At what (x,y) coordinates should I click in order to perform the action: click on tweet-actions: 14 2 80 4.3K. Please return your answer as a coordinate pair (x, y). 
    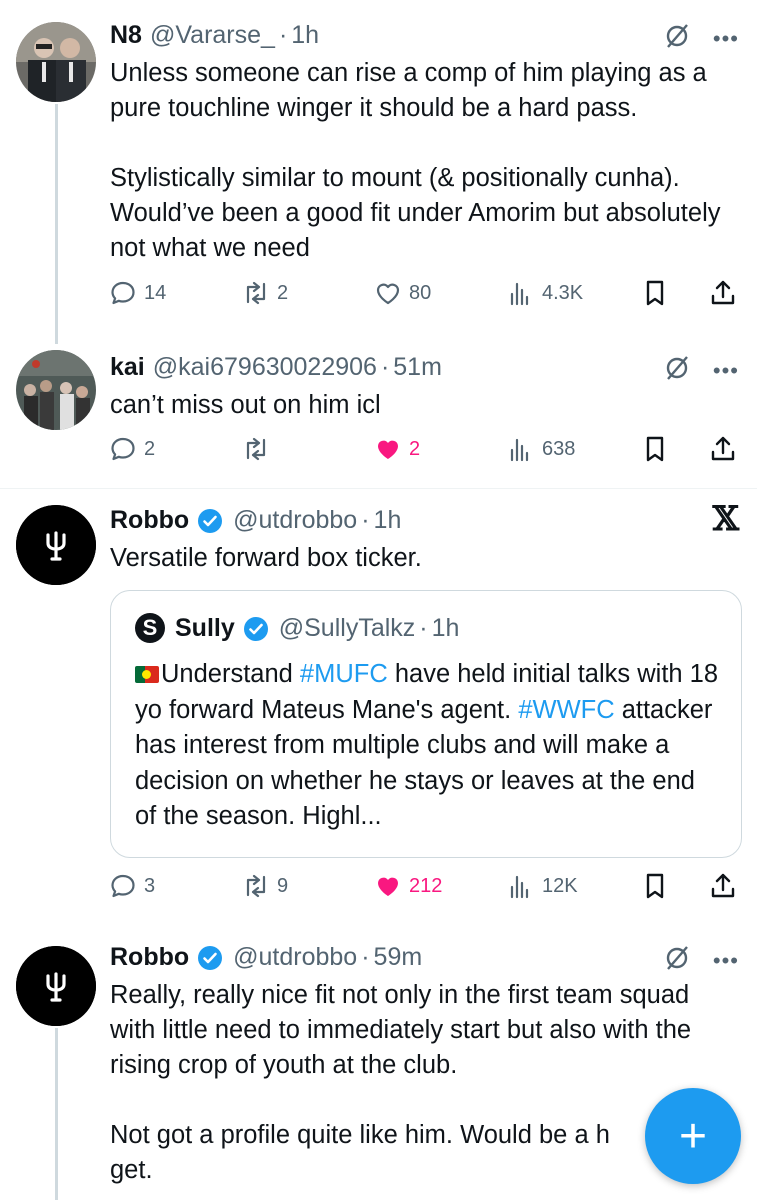
    Looking at the image, I should click on (428, 295).